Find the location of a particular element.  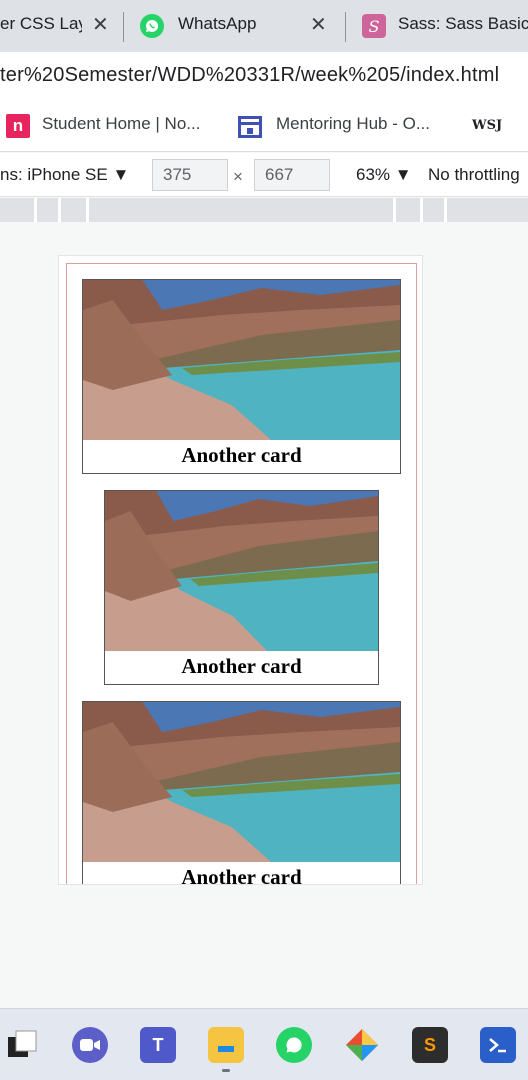

git-icon is located at coordinates (362, 1045).